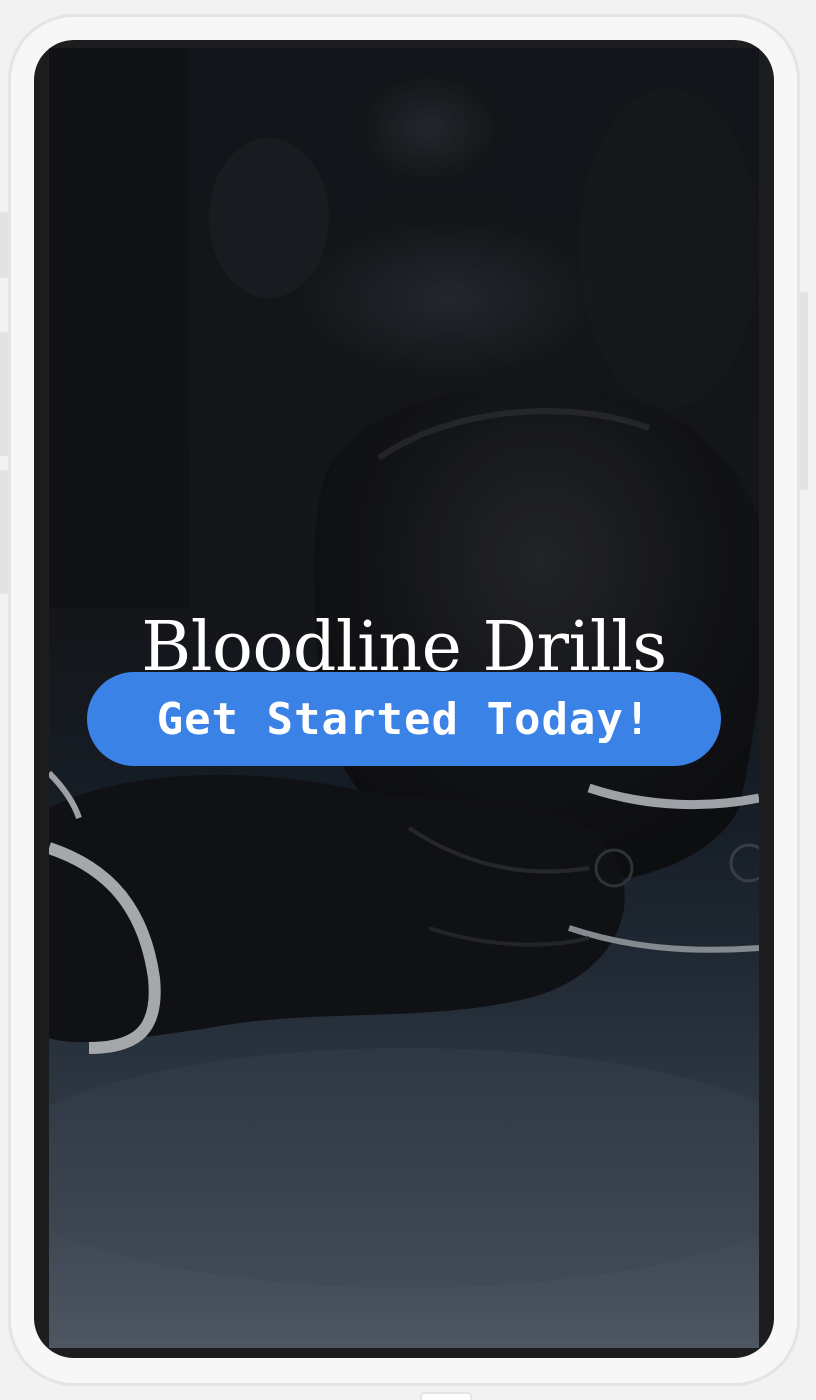  What do you see at coordinates (4, 532) in the screenshot?
I see `device-volume-down-button` at bounding box center [4, 532].